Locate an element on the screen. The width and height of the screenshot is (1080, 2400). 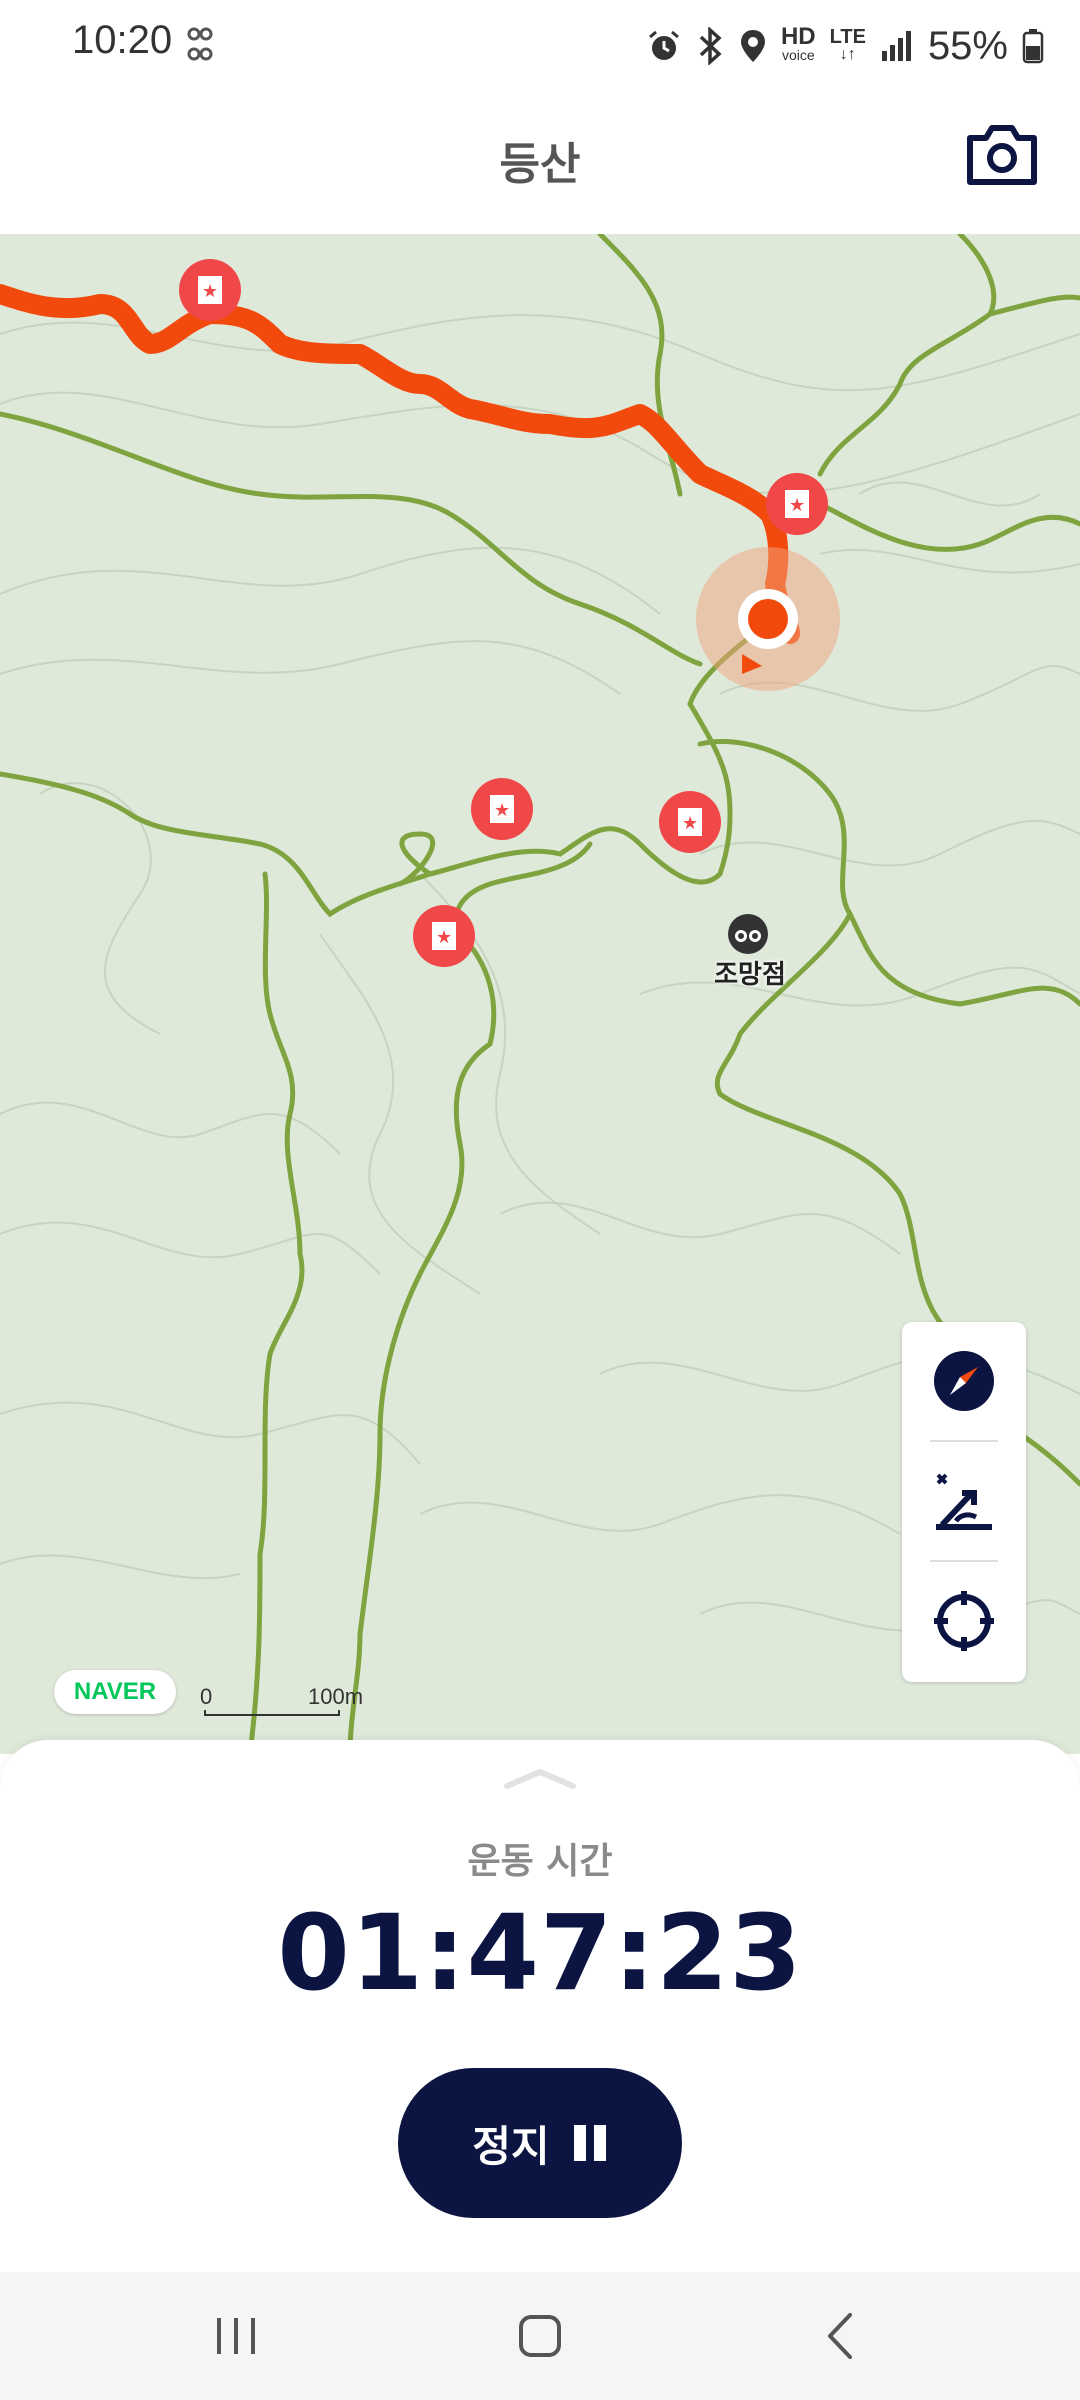
elevation-icon is located at coordinates (964, 1501).